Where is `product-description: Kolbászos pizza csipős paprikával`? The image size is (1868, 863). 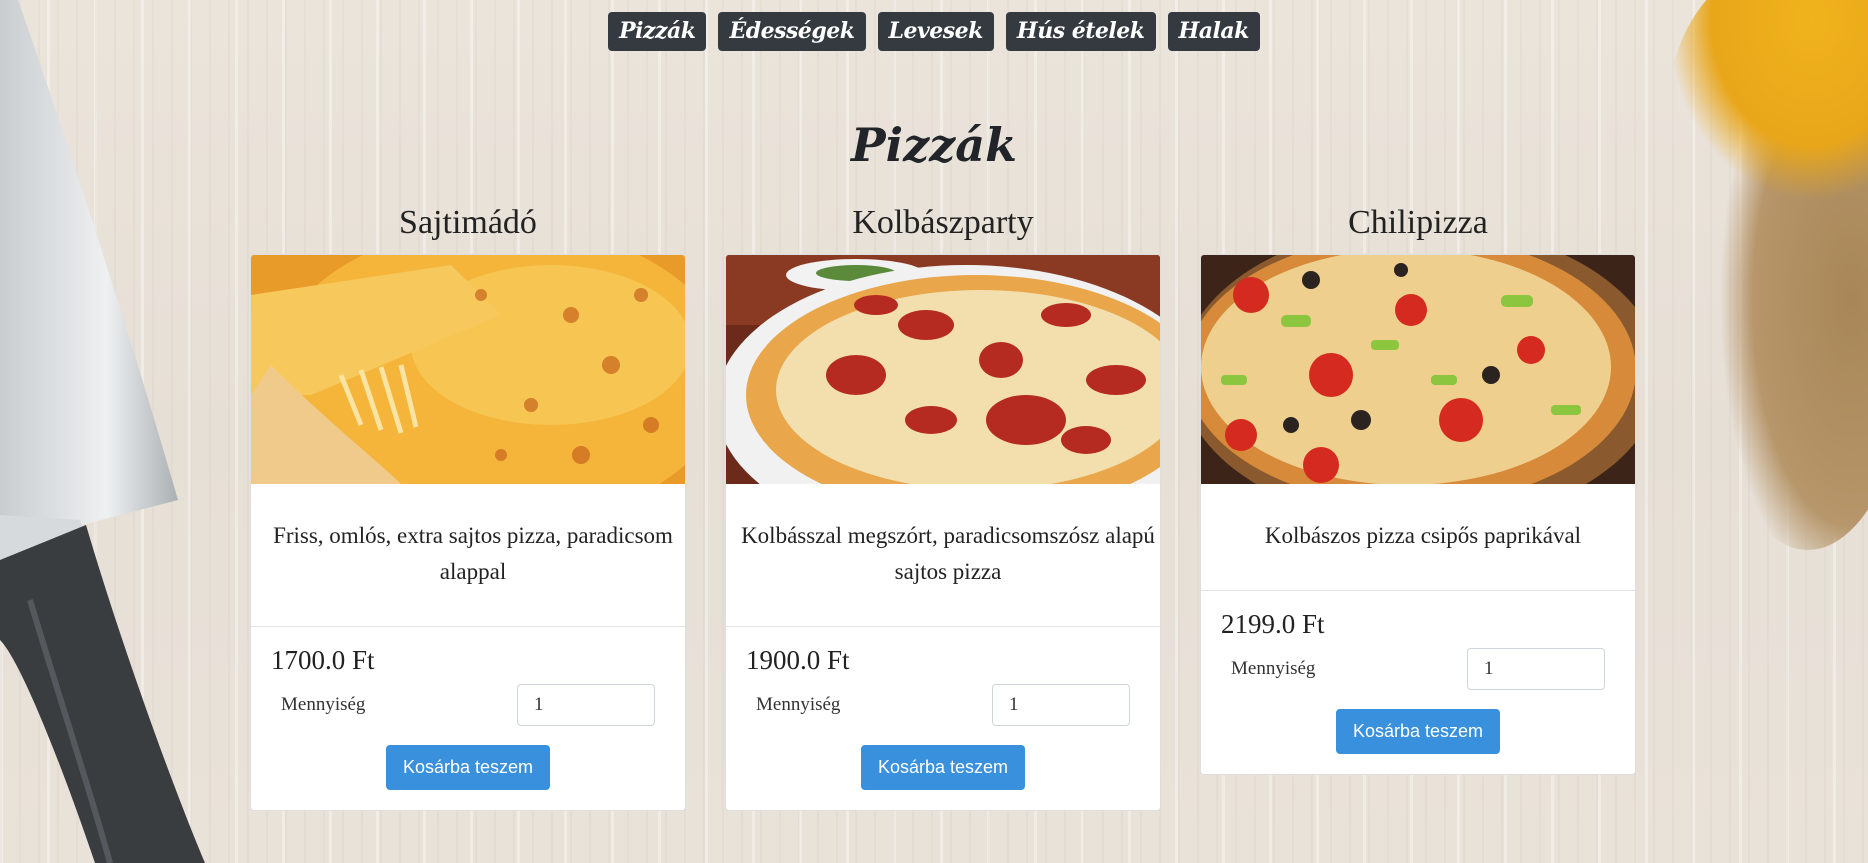
product-description: Kolbászos pizza csipős paprikával is located at coordinates (1423, 535).